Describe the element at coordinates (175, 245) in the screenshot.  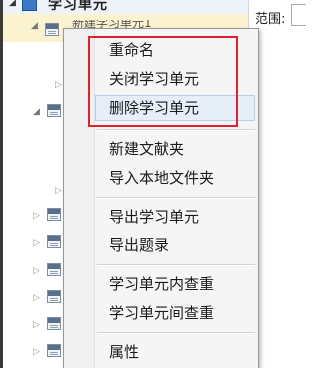
I see `menu-item-export-citations: 导出题录` at that location.